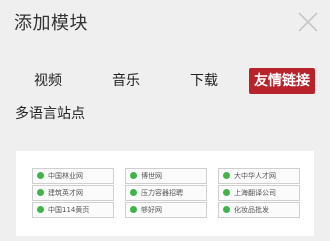  I want to click on preview-link-label: 建筑英才网, so click(65, 193).